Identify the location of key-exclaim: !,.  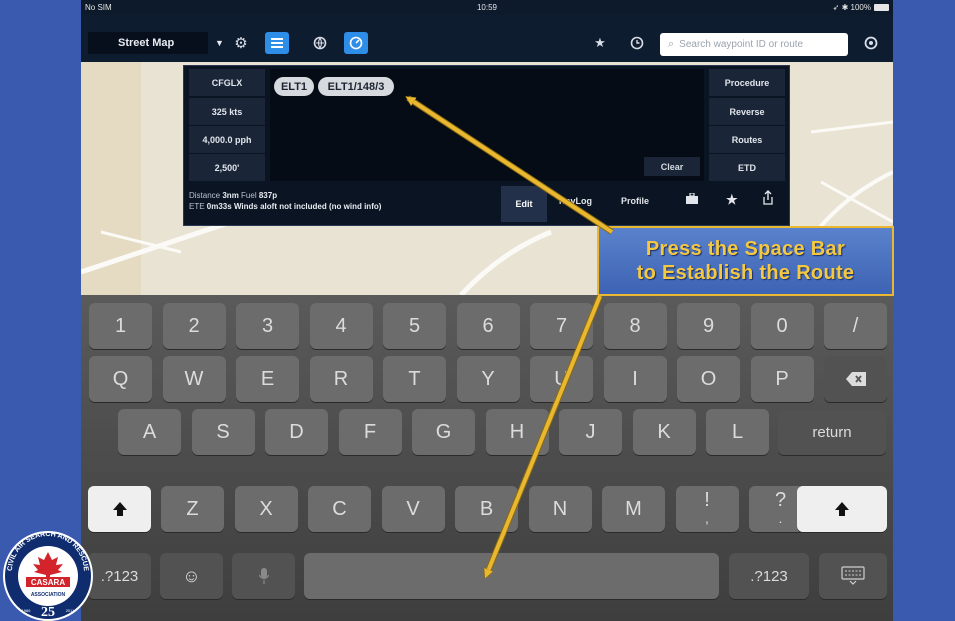
(707, 509).